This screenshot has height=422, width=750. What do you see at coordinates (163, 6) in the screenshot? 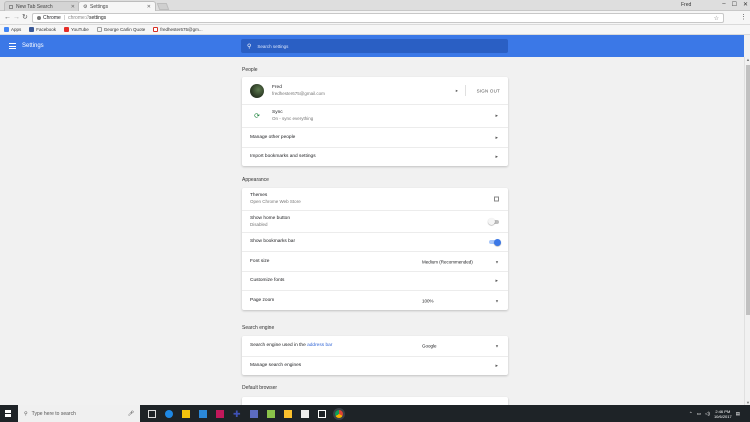
I see `new-tab-button` at bounding box center [163, 6].